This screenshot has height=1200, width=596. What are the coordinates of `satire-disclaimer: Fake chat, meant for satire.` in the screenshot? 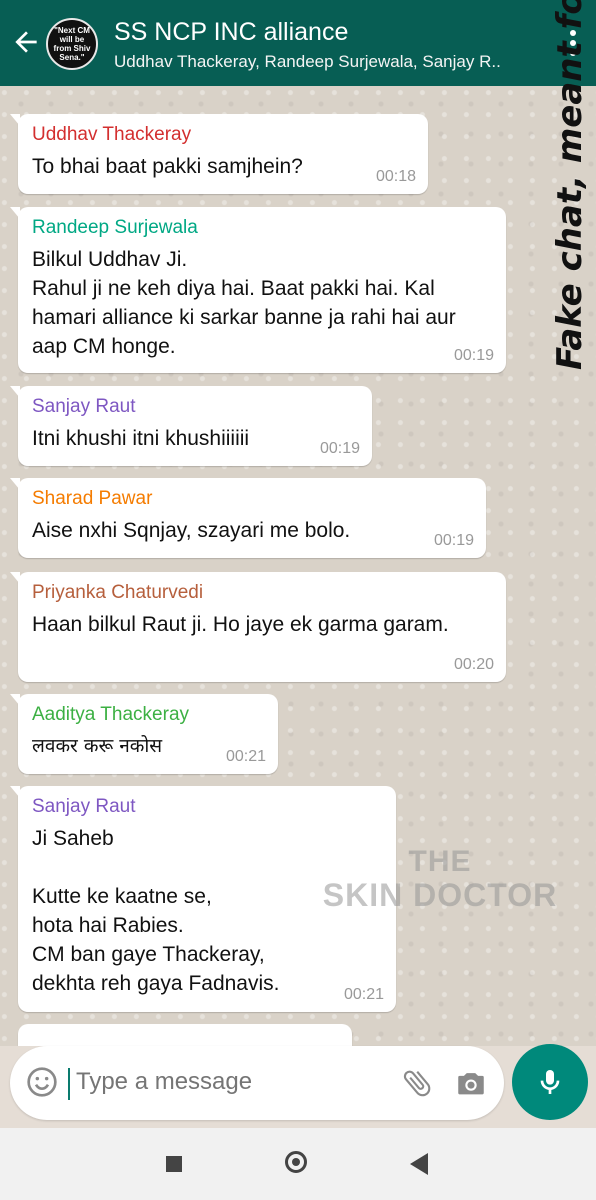 It's located at (570, 185).